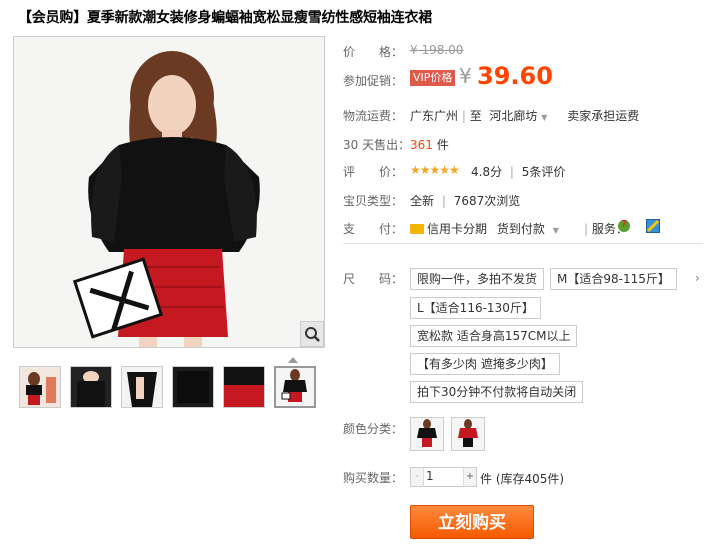 The image size is (704, 547). Describe the element at coordinates (373, 478) in the screenshot. I see `quantity-label: 购买数量：` at that location.